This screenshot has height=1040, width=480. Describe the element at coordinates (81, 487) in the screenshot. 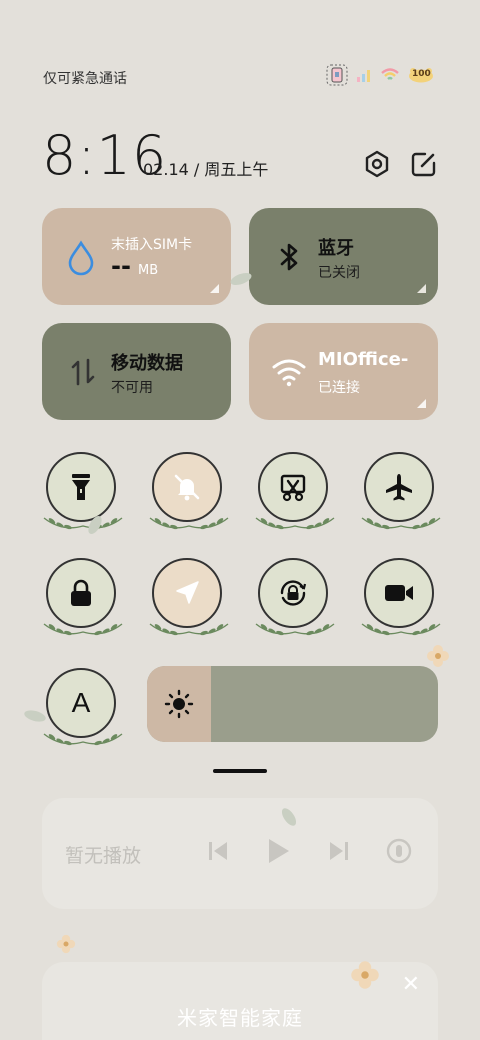

I see `flashlight-icon` at that location.